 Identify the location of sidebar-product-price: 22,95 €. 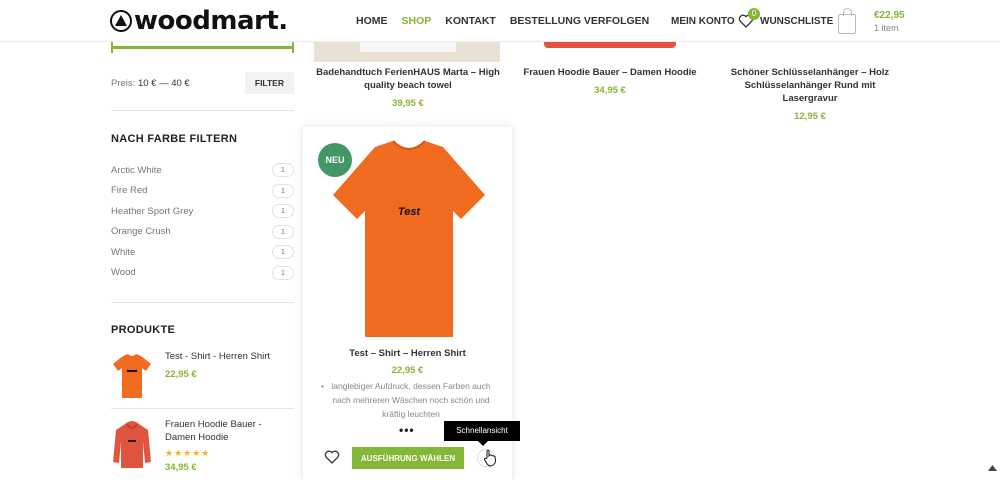
(181, 374).